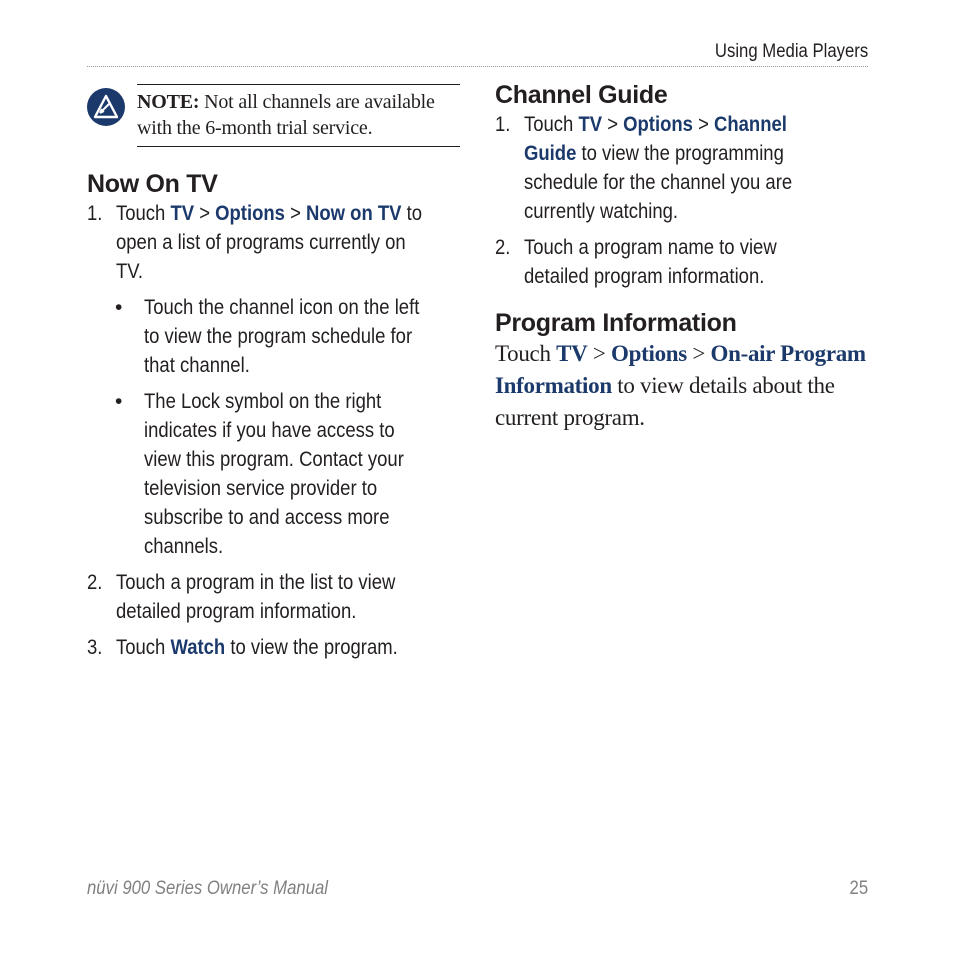  What do you see at coordinates (477, 53) in the screenshot?
I see `page-header: Using Media Players` at bounding box center [477, 53].